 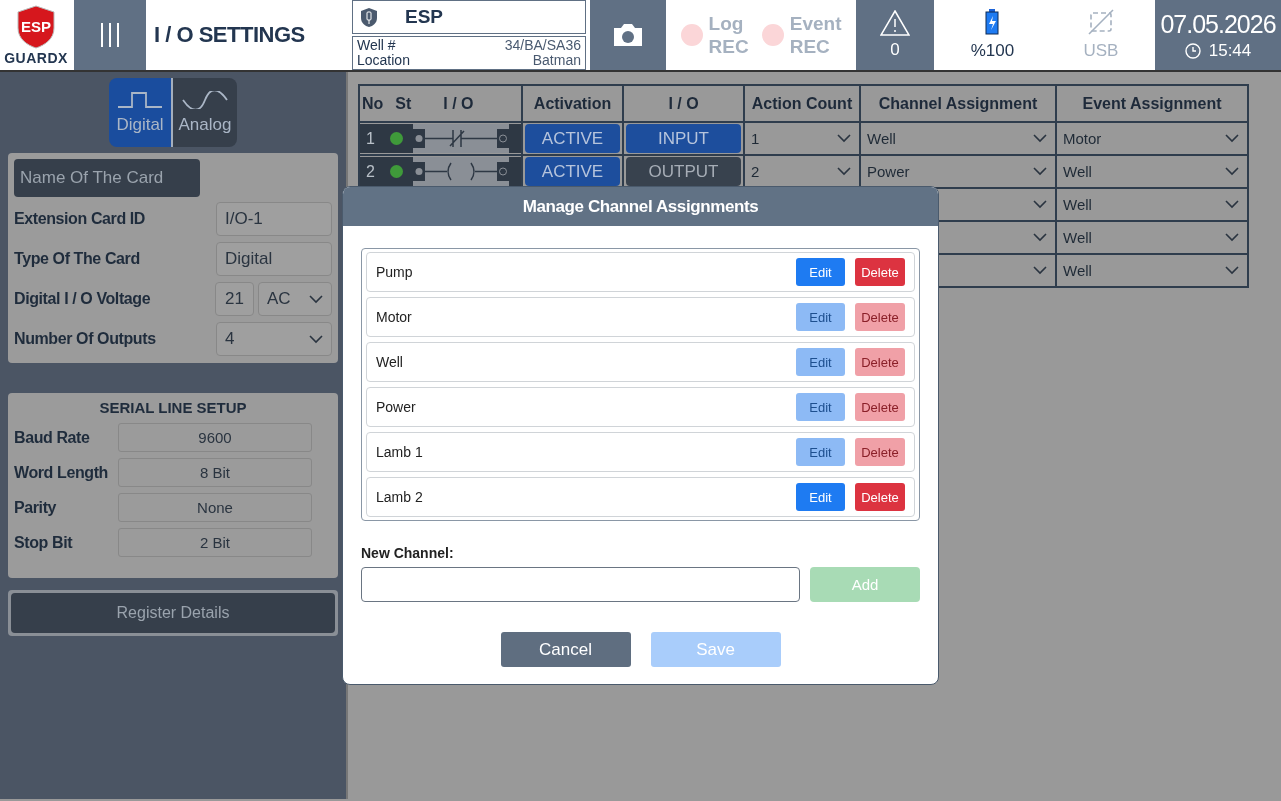 What do you see at coordinates (1082, 138) in the screenshot?
I see `dropdown-value: Motor` at bounding box center [1082, 138].